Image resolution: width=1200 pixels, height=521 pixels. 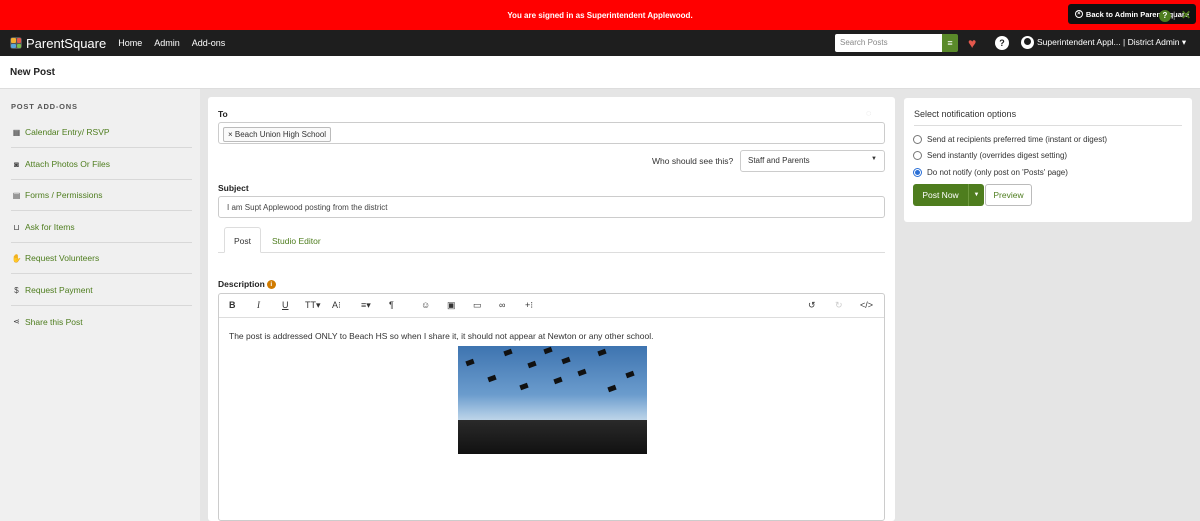 What do you see at coordinates (965, 114) in the screenshot?
I see `notification-title: Select notification options` at bounding box center [965, 114].